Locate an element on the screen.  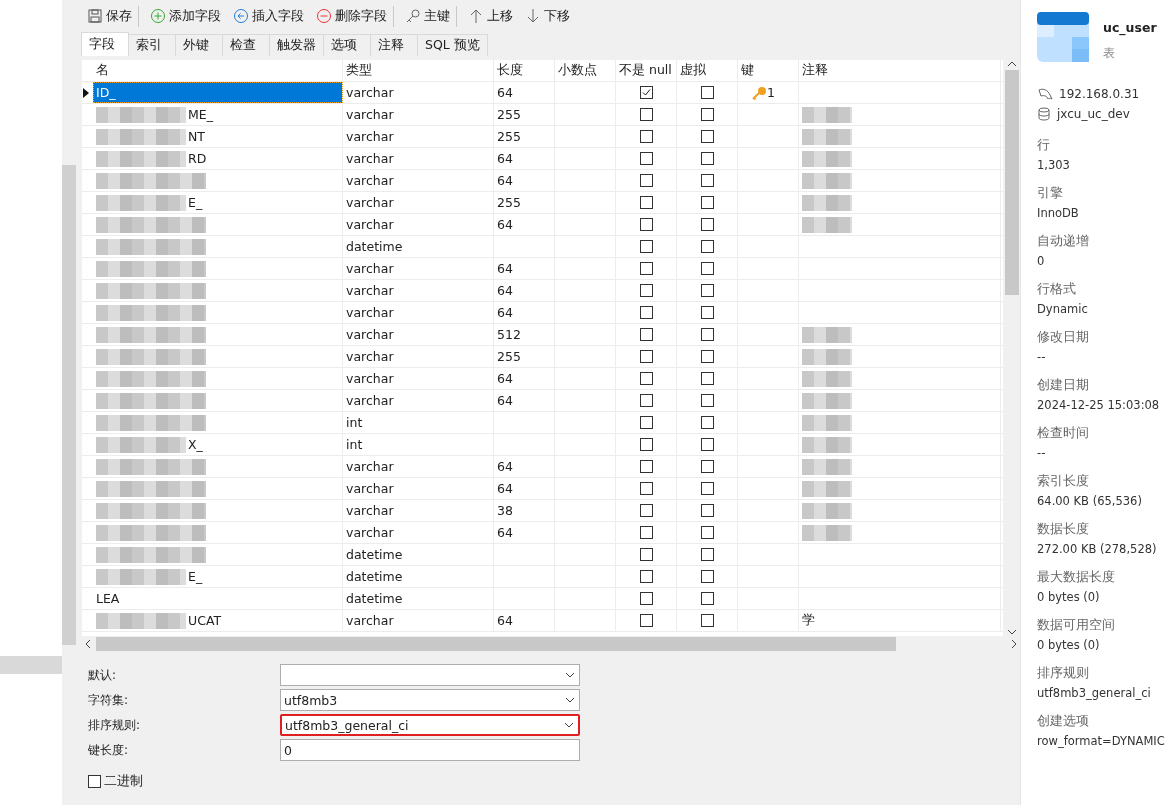
table-cell: NT is located at coordinates (218, 136).